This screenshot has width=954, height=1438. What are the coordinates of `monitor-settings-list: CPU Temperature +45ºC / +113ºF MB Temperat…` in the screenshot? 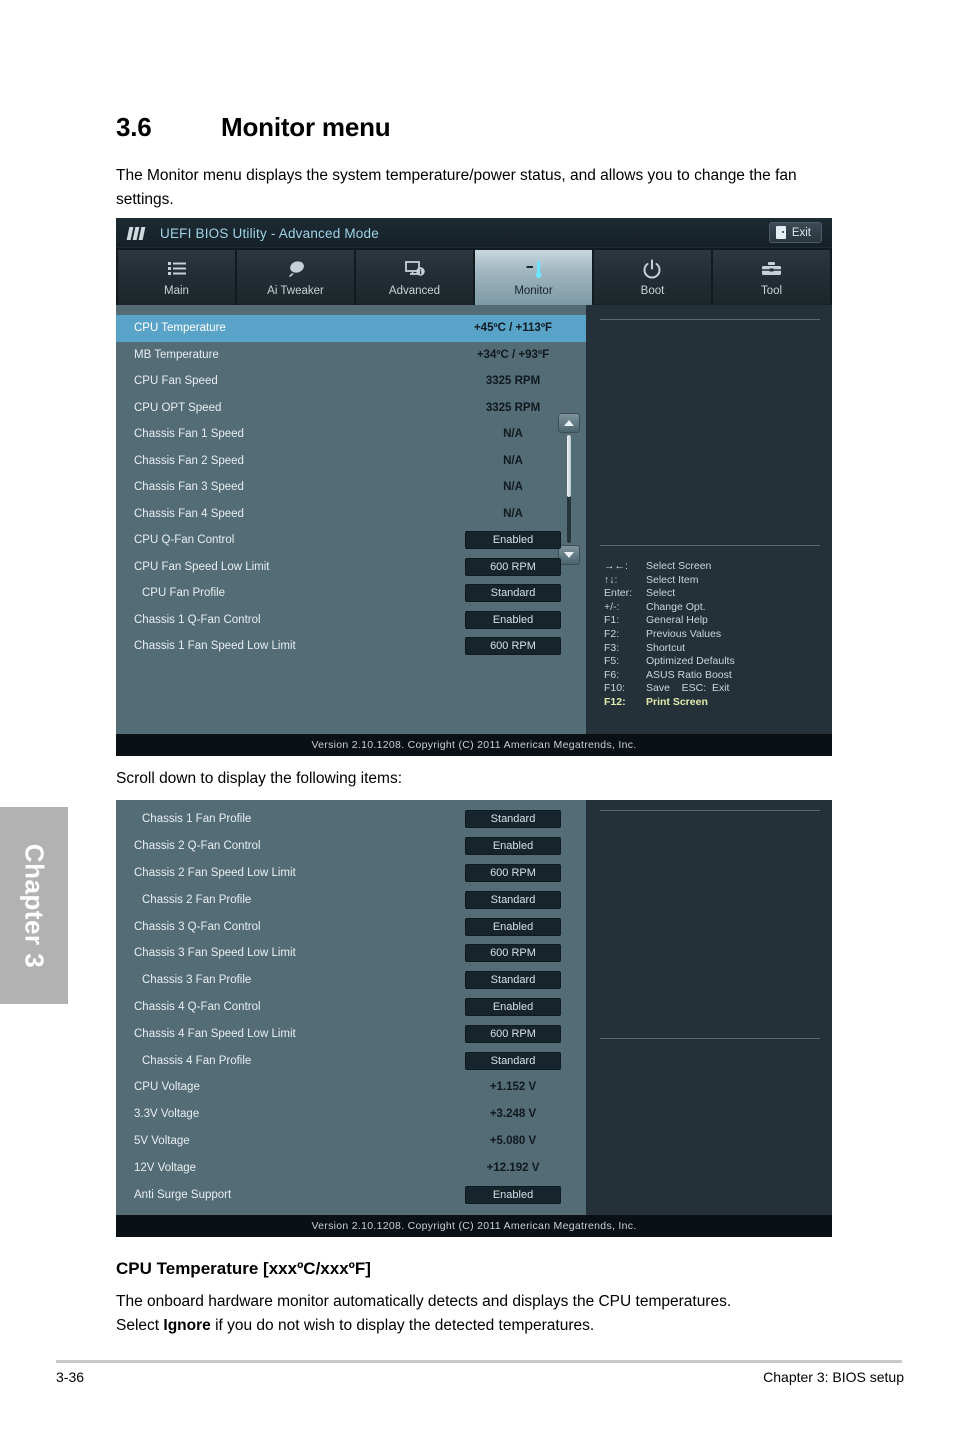 It's located at (351, 519).